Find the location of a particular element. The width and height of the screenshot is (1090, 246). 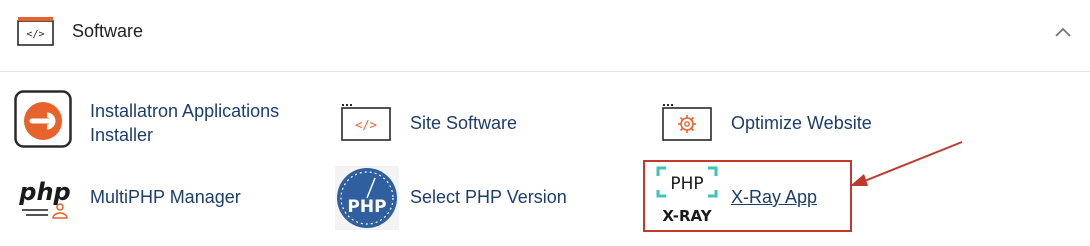

annotation-arrow is located at coordinates (906, 163).